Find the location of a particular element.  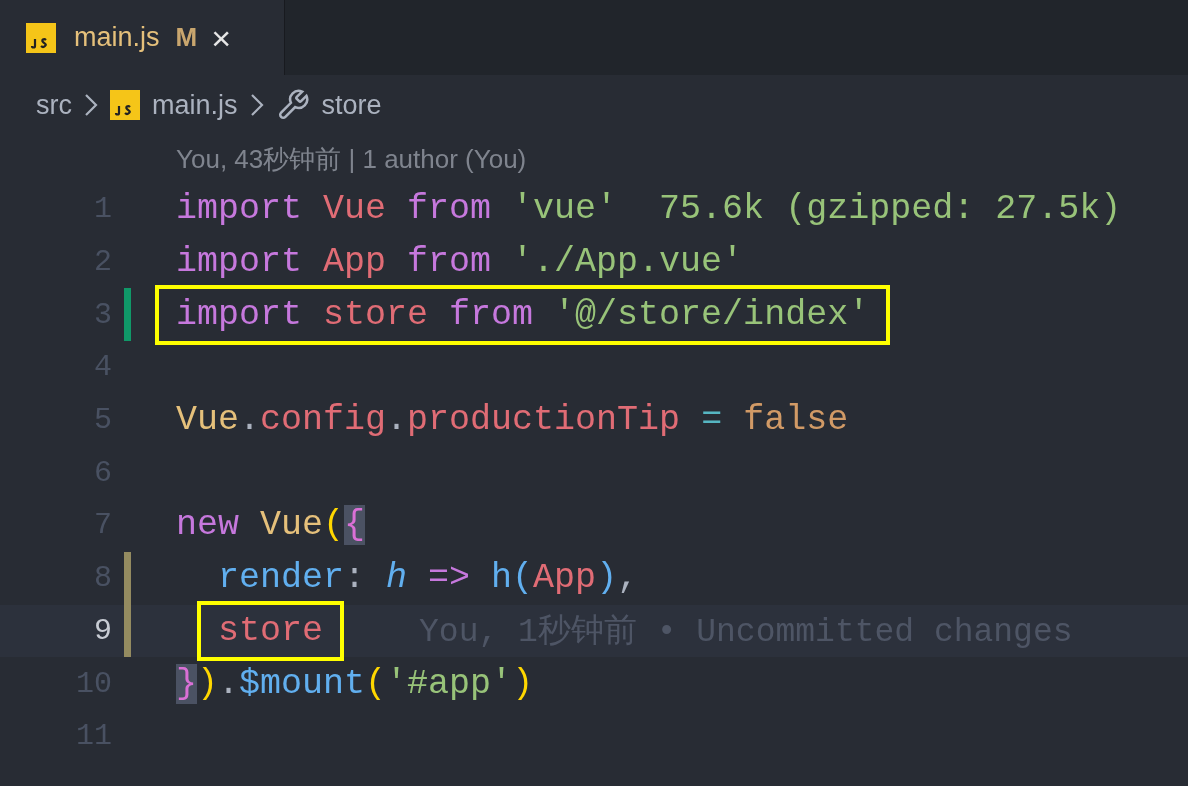

breadcrumb-item: src is located at coordinates (54, 105).